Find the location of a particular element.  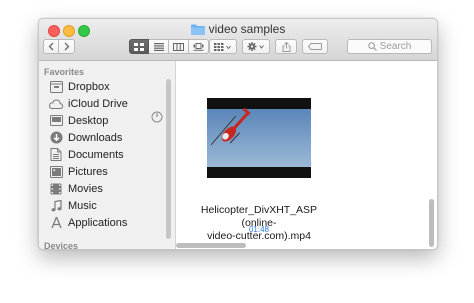

view-mode-control is located at coordinates (169, 46).